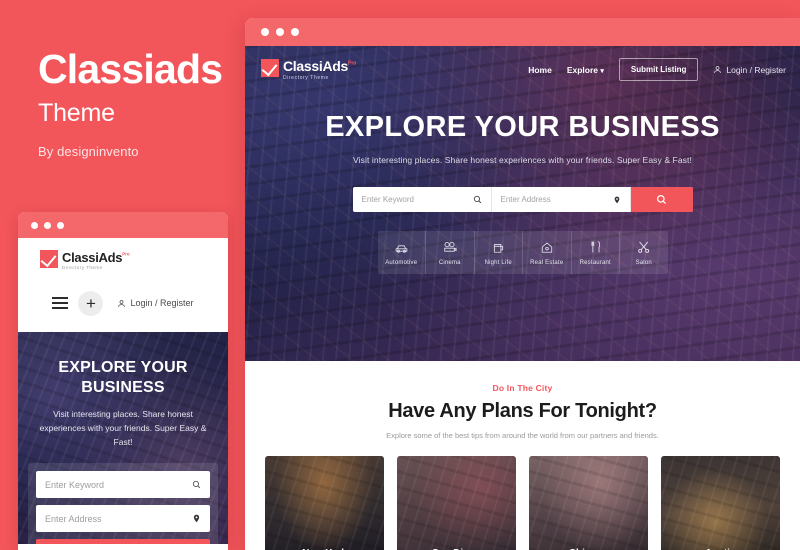  Describe the element at coordinates (547, 247) in the screenshot. I see `house-icon` at that location.